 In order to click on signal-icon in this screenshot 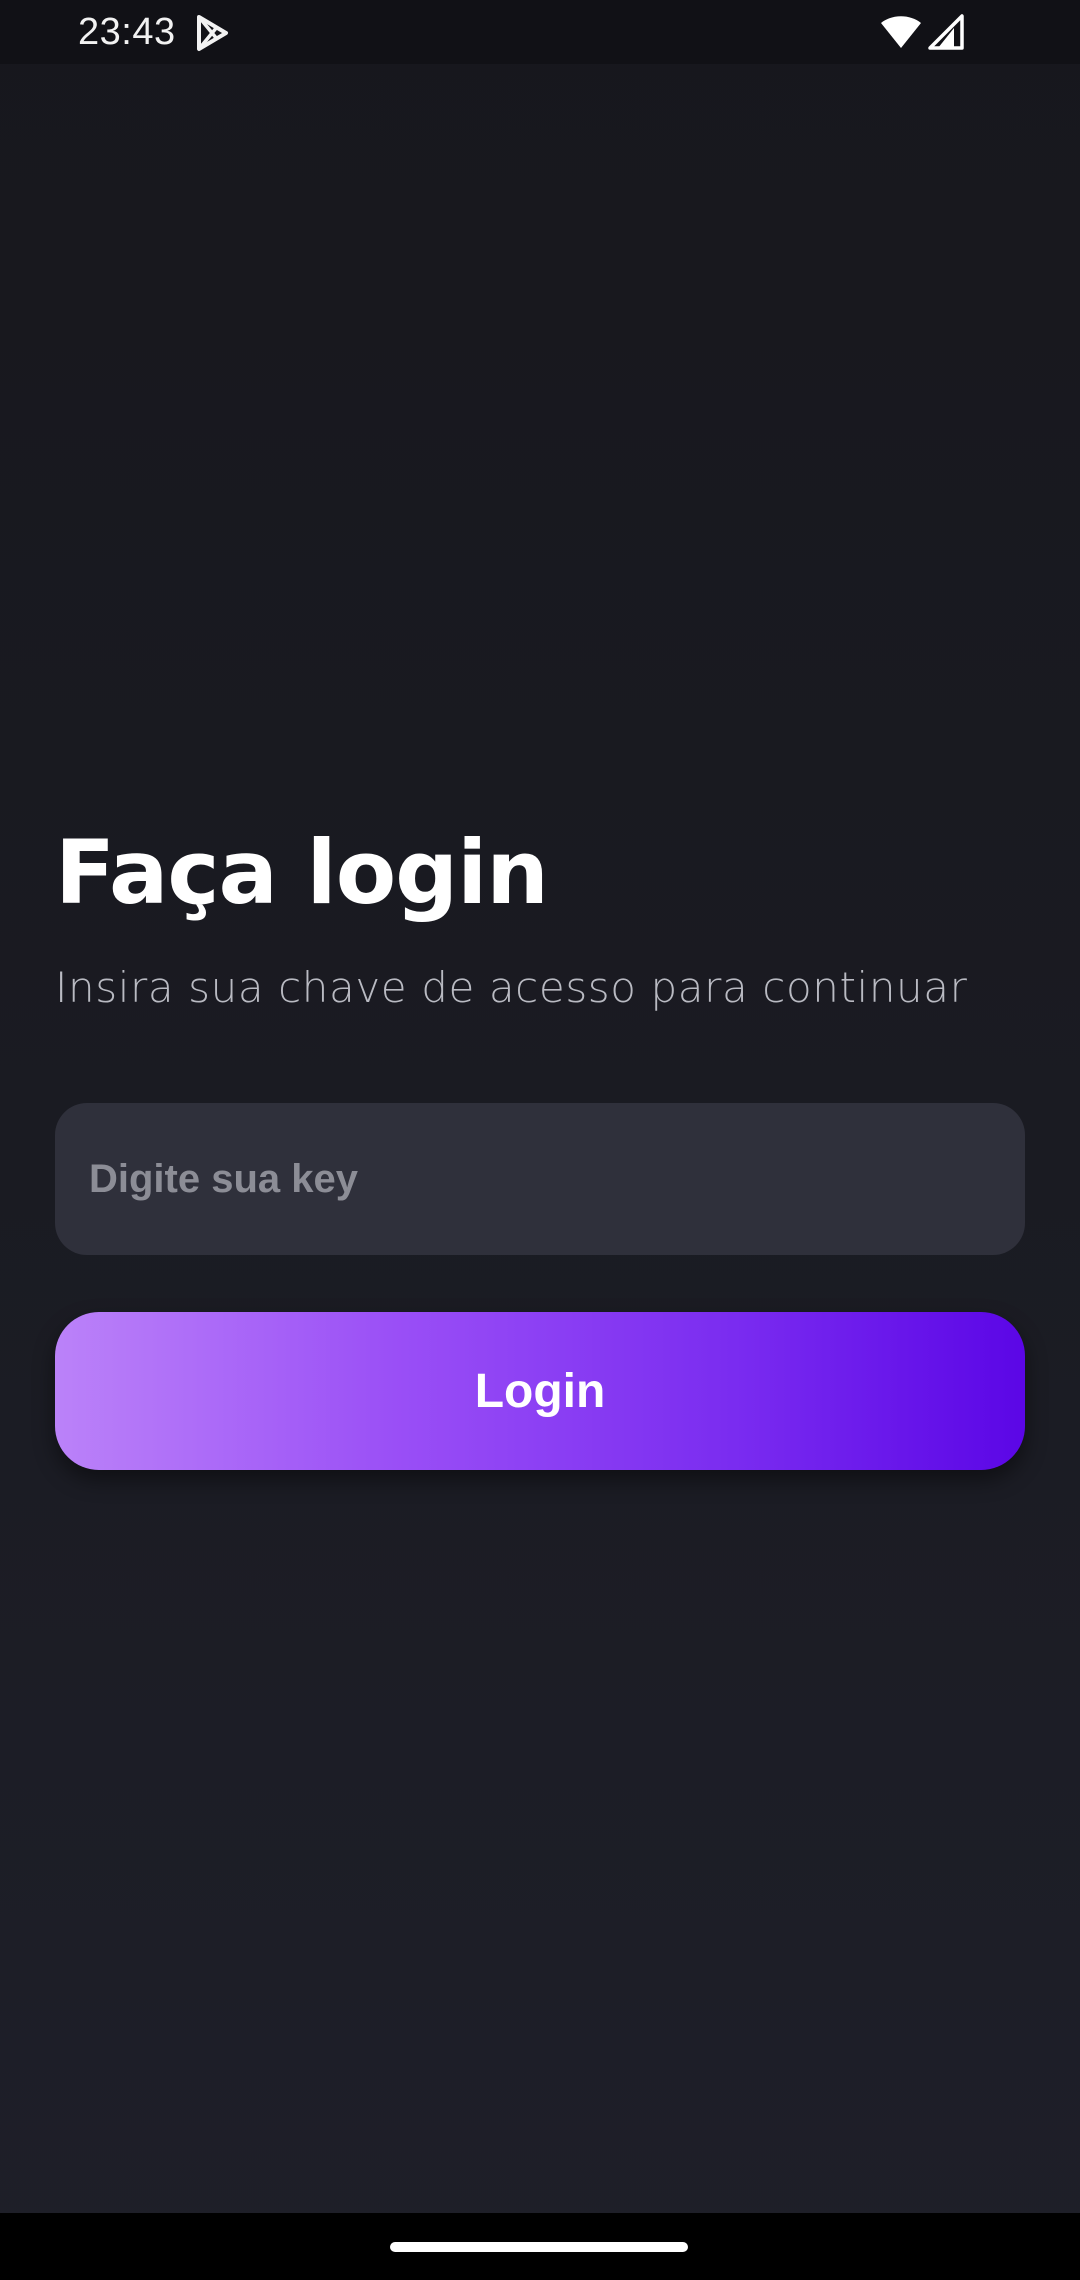, I will do `click(946, 32)`.